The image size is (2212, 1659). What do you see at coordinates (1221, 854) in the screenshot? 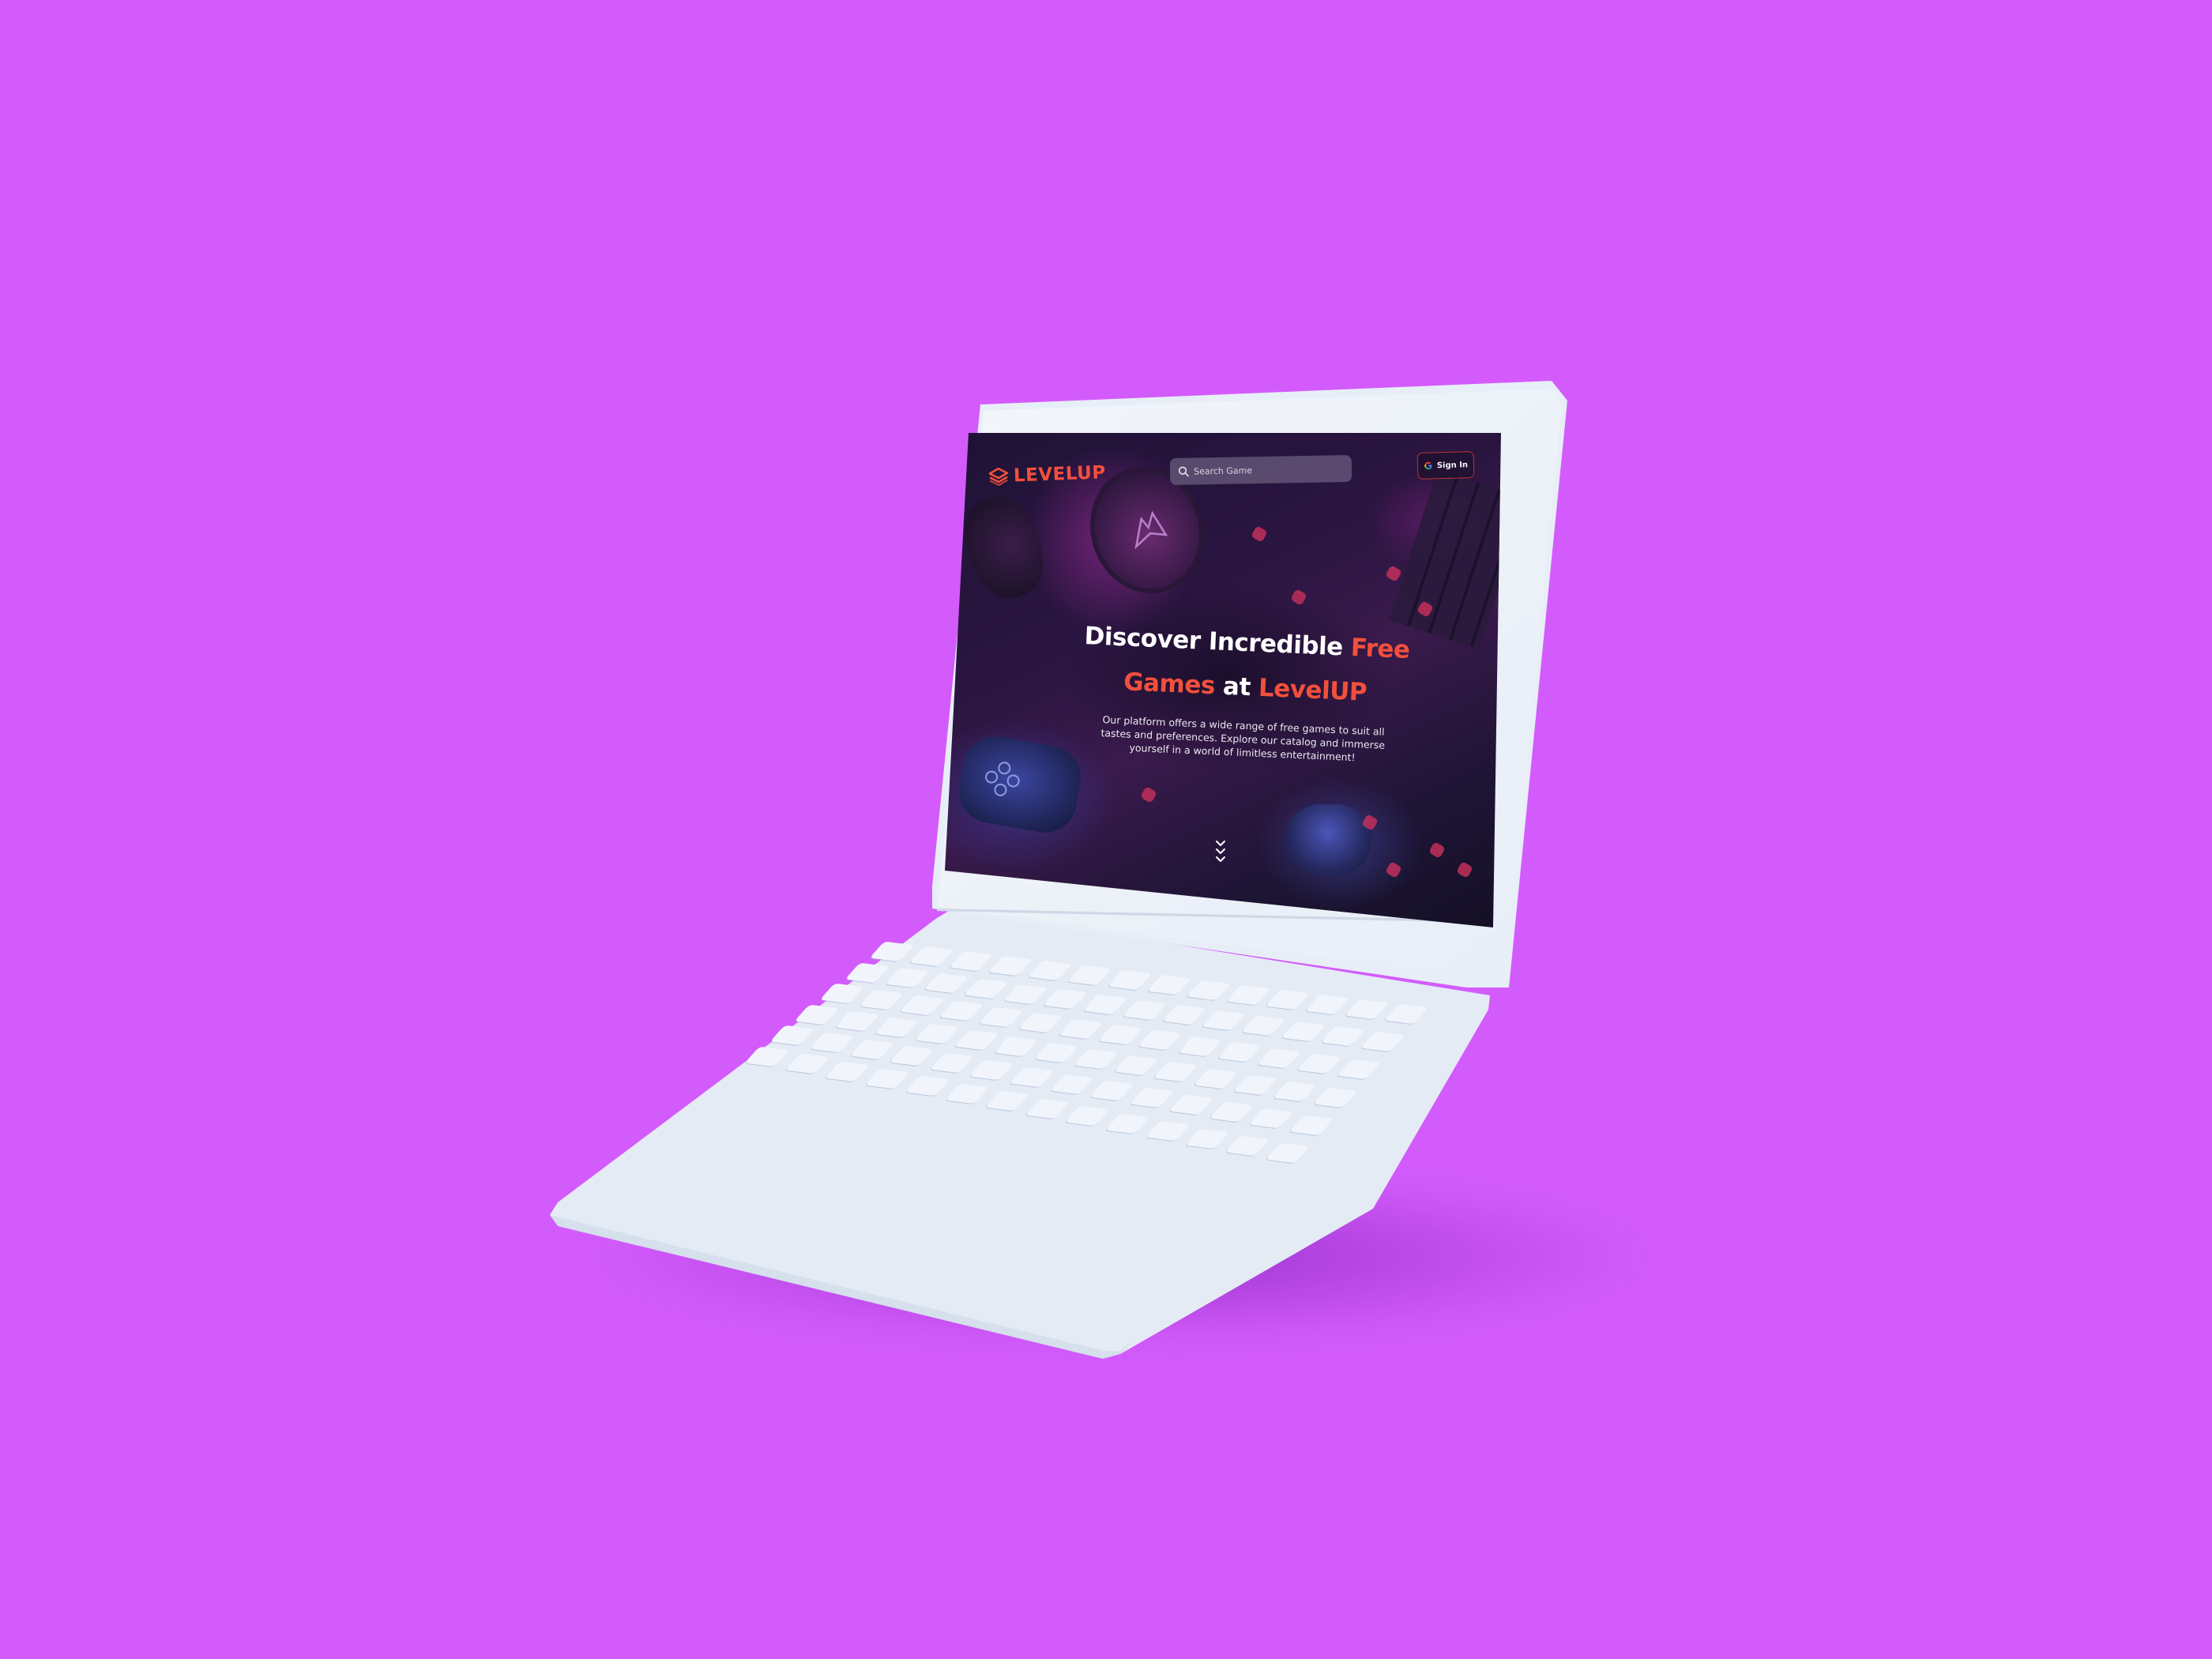
I see `chevrons-down-icon` at bounding box center [1221, 854].